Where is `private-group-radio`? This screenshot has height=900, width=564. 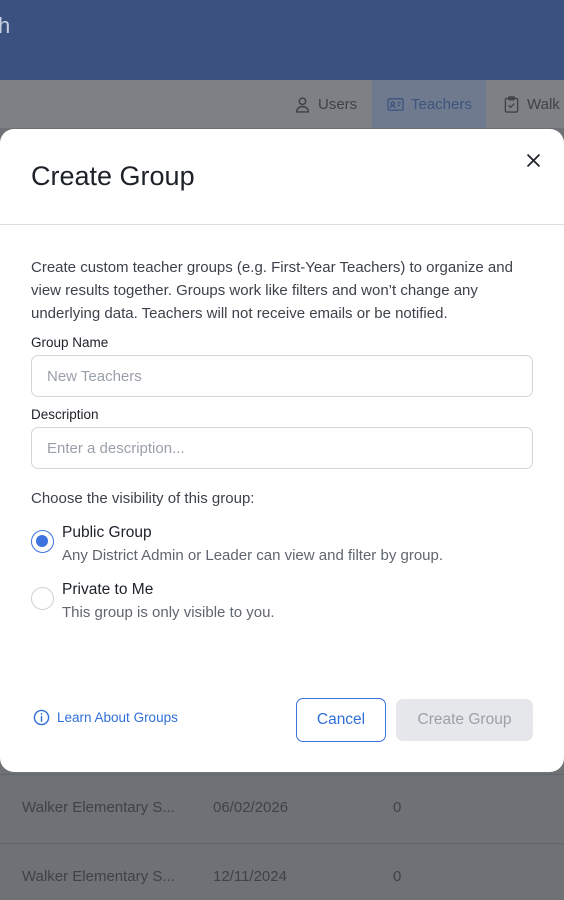
private-group-radio is located at coordinates (42, 598).